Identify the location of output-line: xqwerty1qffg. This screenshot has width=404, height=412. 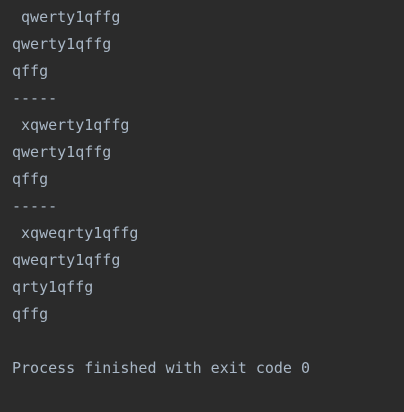
(71, 125).